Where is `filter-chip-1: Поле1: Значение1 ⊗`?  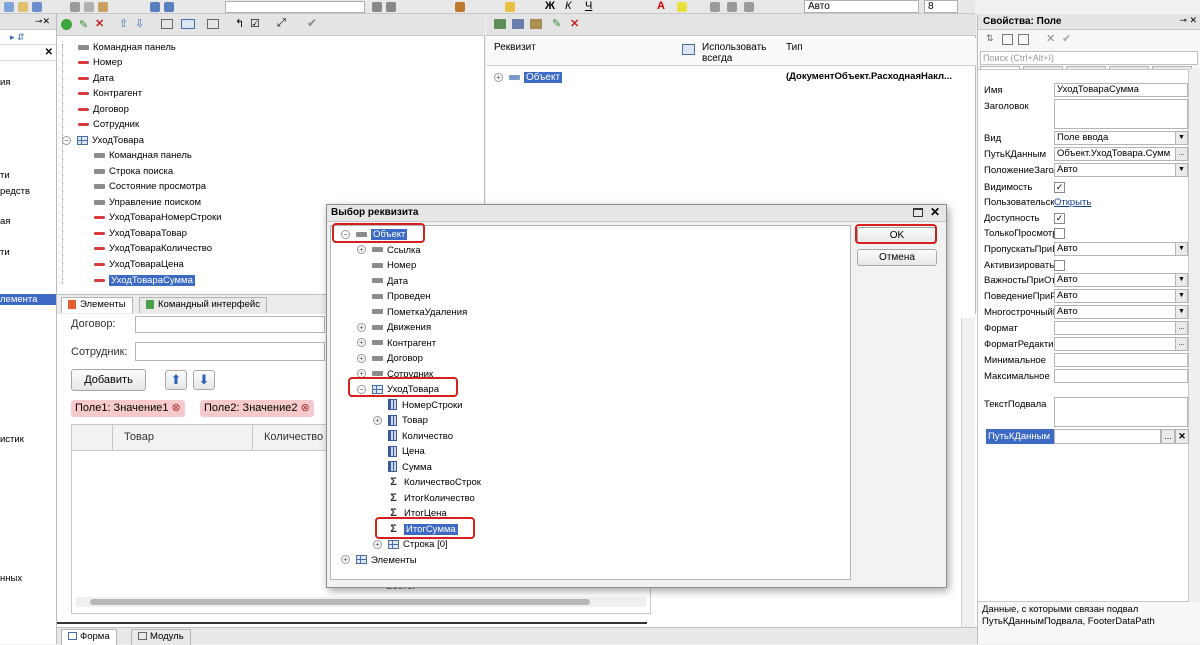
filter-chip-1: Поле1: Значение1 ⊗ is located at coordinates (128, 408).